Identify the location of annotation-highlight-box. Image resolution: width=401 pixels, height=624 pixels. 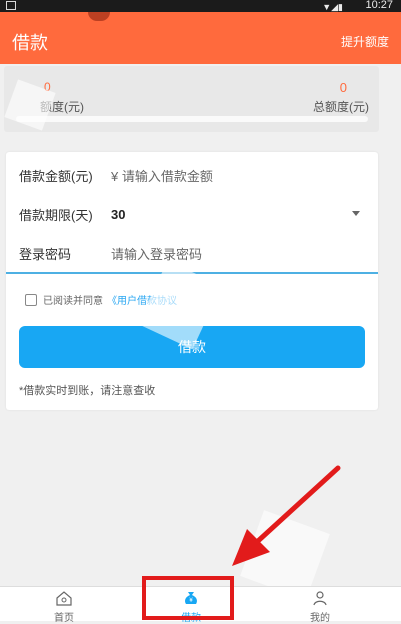
(188, 598).